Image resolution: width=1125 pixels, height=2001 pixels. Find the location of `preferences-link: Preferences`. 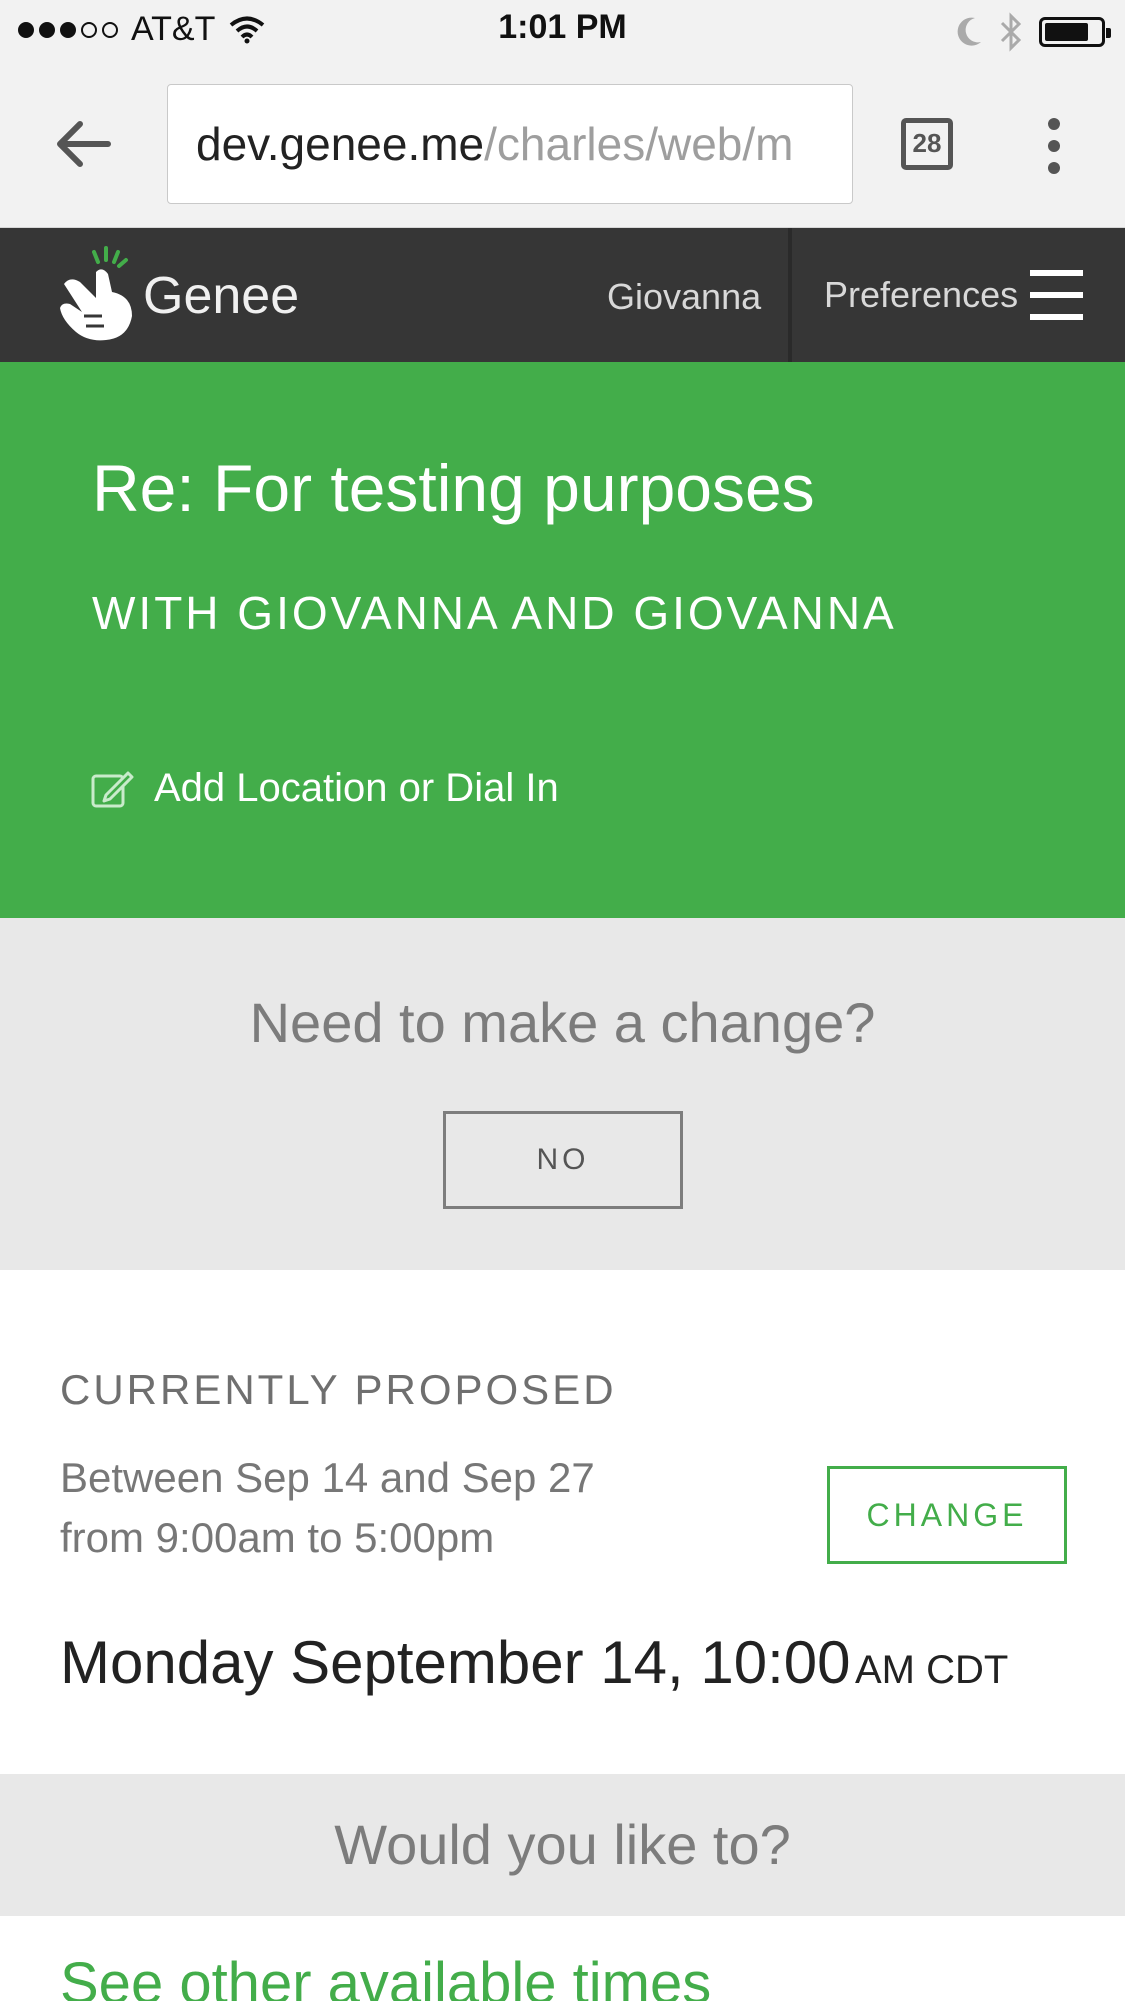

preferences-link: Preferences is located at coordinates (921, 295).